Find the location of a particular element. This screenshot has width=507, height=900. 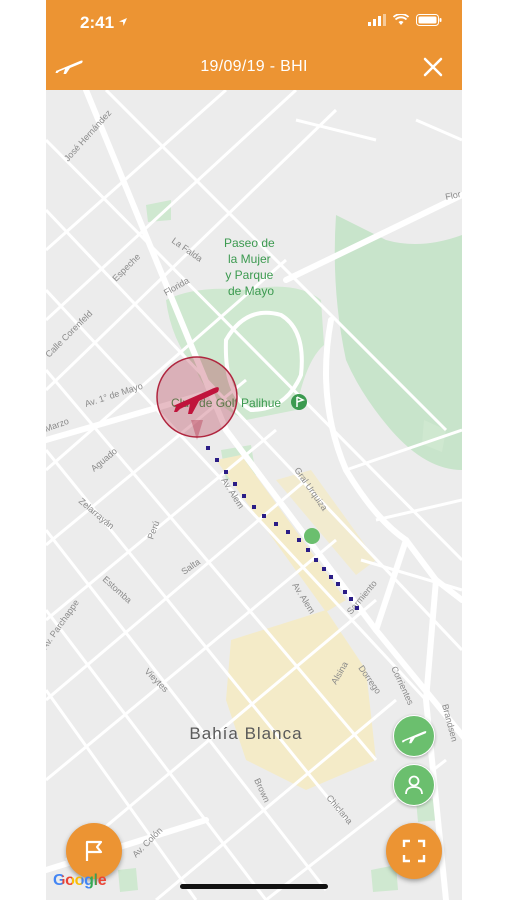

city-label: Bahía Blanca is located at coordinates (245, 733).